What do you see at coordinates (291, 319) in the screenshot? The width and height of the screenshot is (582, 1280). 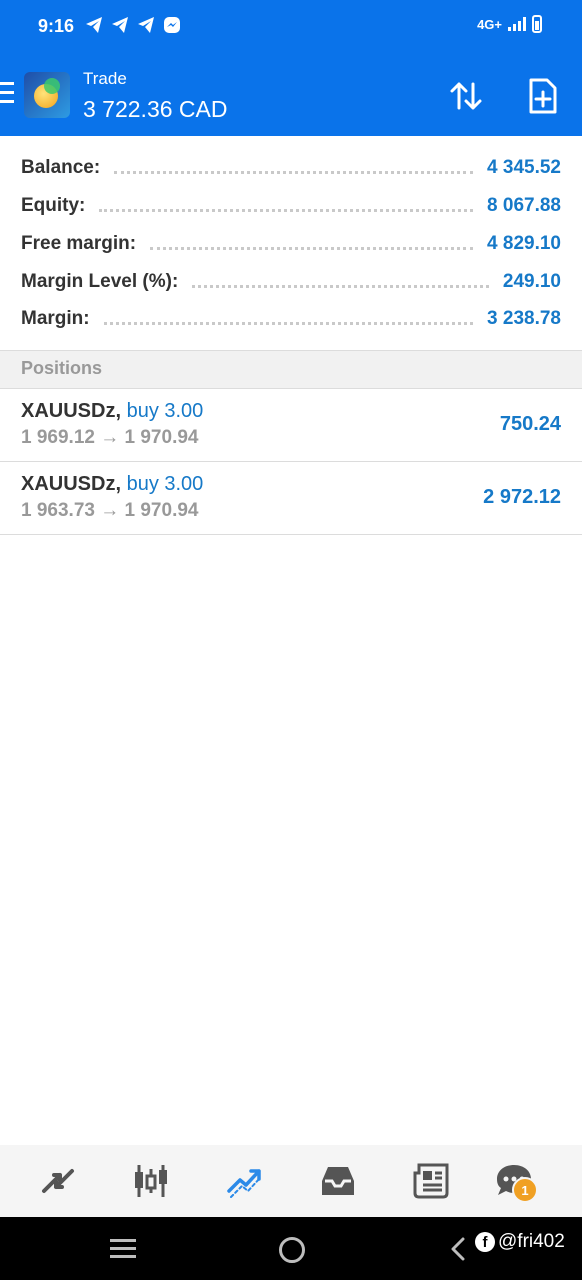 I see `margin-row: Margin: 3 238.78` at bounding box center [291, 319].